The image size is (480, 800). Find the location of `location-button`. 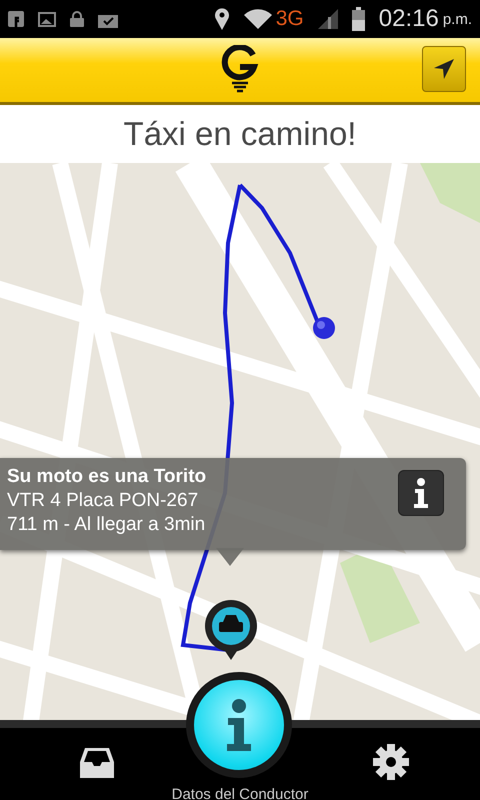

location-button is located at coordinates (444, 69).